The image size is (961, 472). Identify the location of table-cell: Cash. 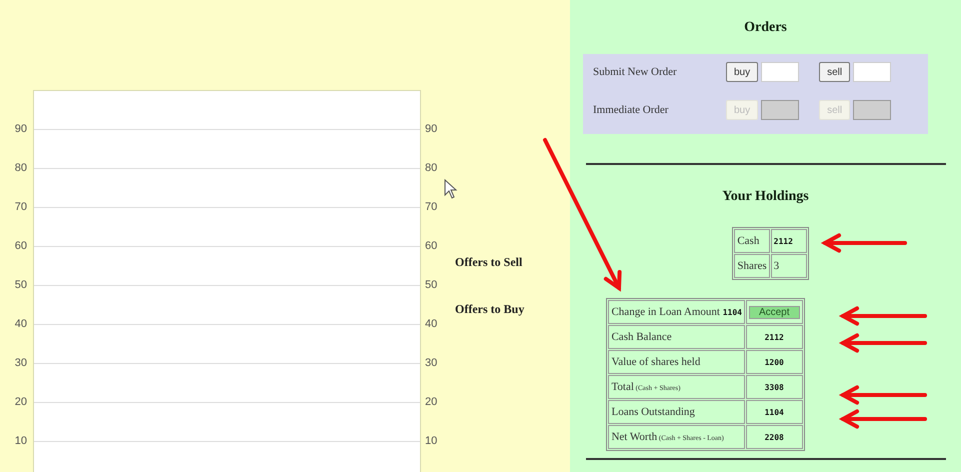
(752, 241).